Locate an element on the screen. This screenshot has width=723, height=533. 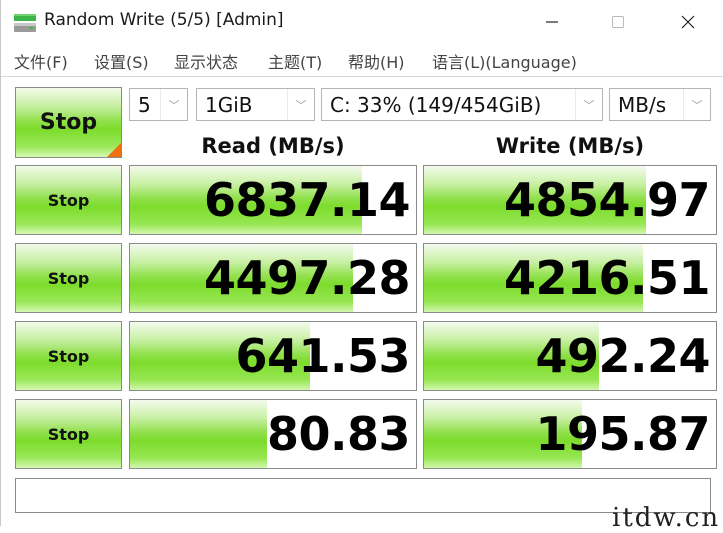
close-icon is located at coordinates (688, 22).